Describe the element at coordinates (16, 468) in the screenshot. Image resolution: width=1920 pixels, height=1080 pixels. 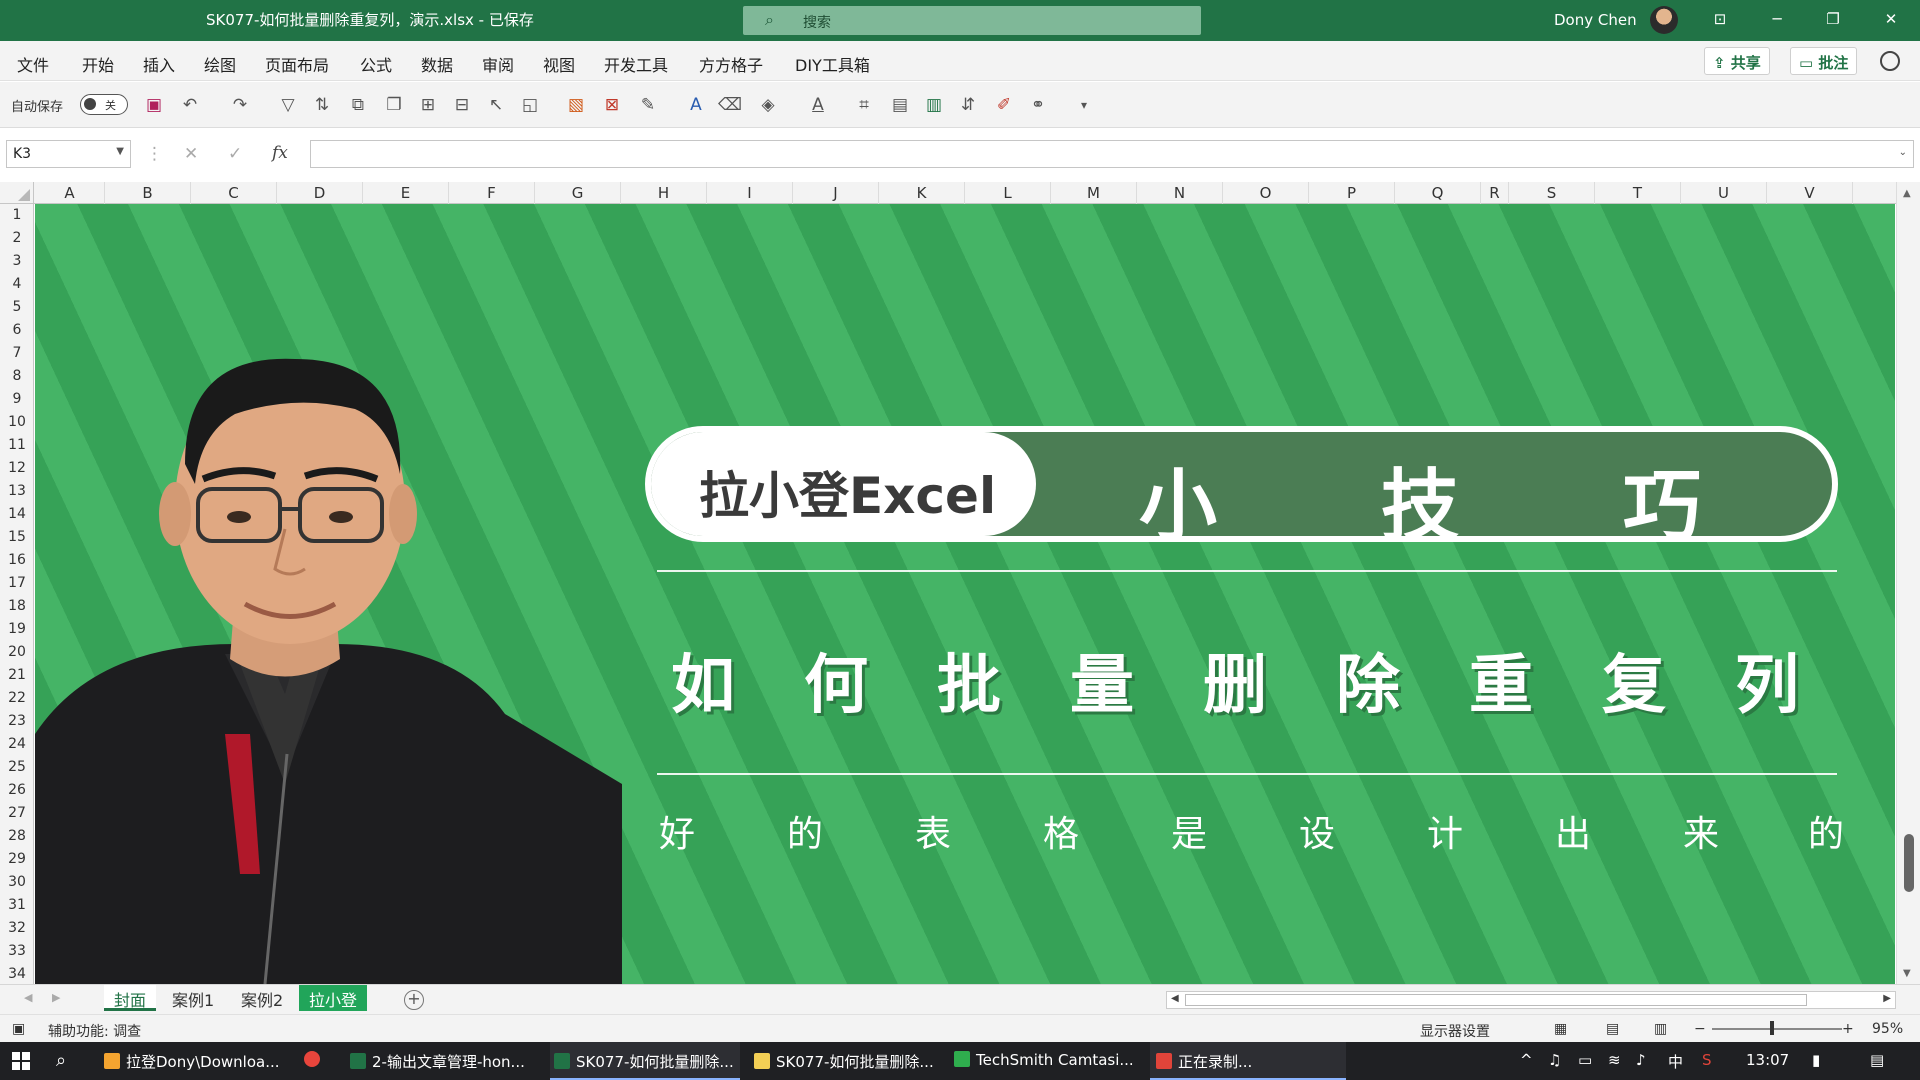
I see `row-header-cell: 12` at that location.